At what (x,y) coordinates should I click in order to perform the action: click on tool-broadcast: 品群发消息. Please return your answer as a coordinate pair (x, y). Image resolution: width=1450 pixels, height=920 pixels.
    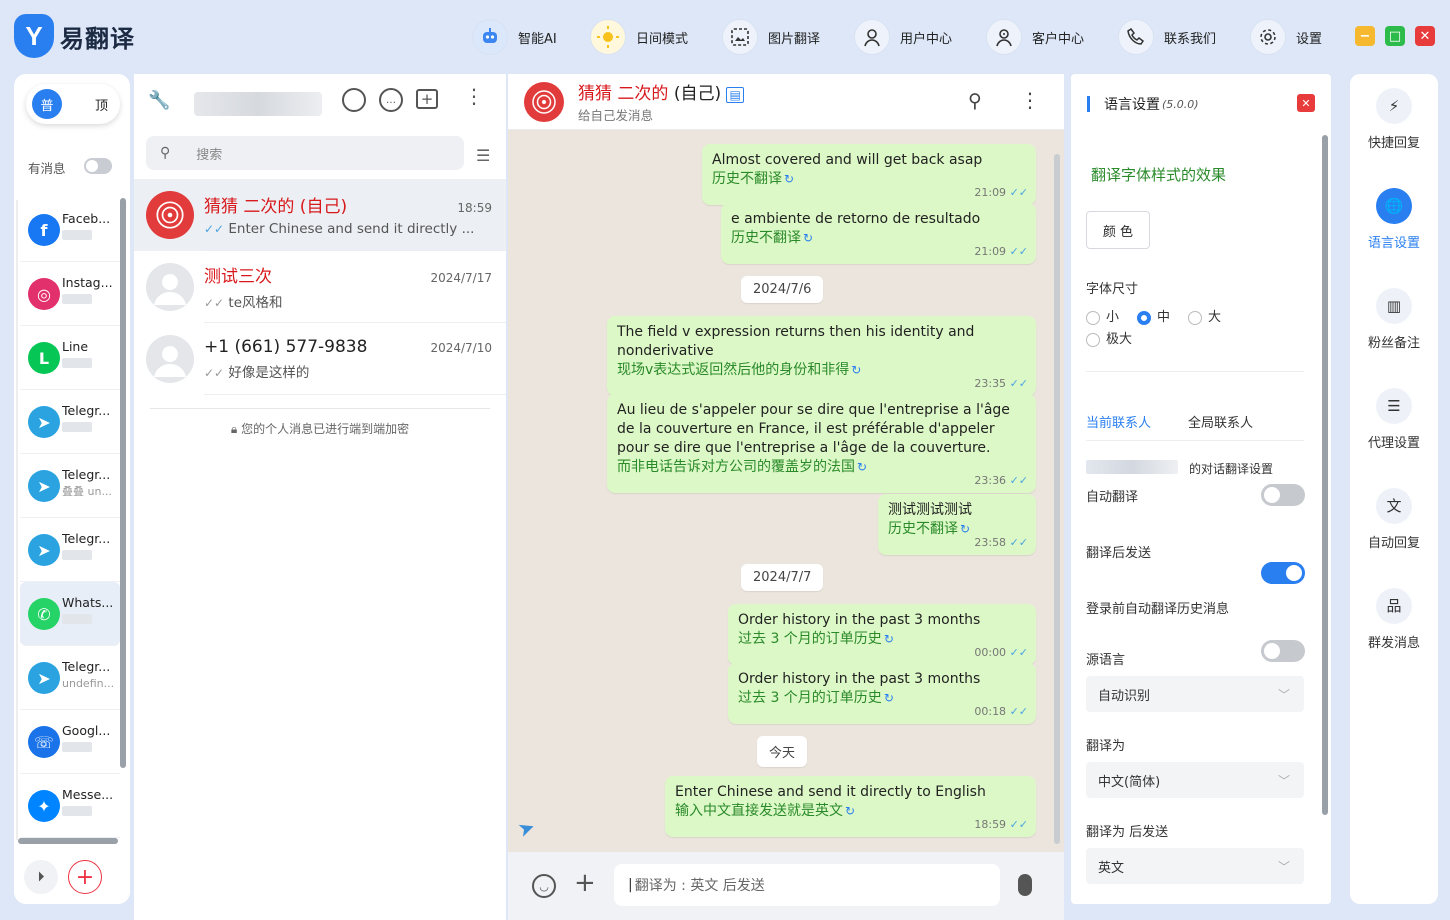
    Looking at the image, I should click on (1394, 619).